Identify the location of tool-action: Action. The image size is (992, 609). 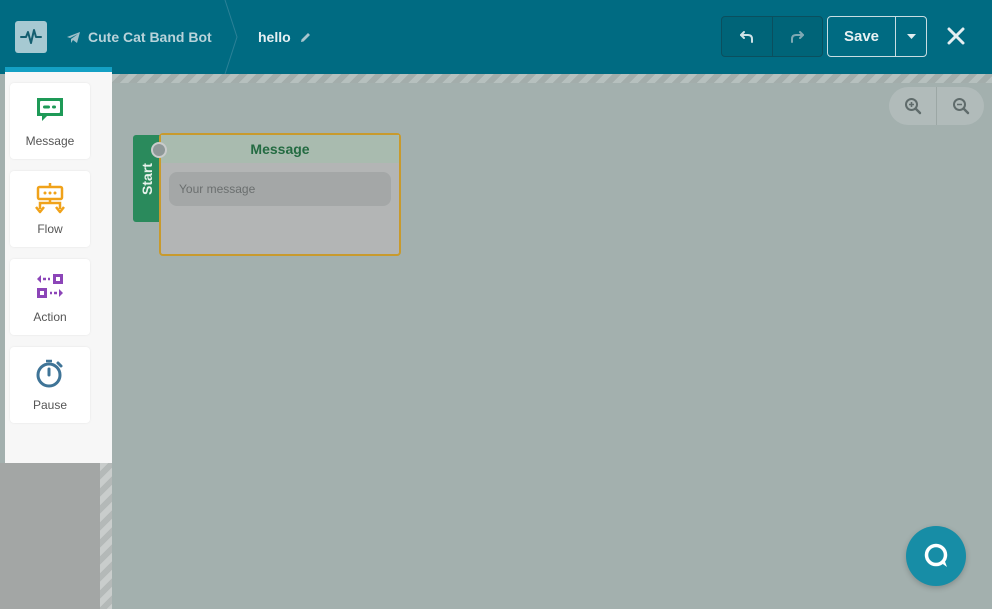
(50, 297).